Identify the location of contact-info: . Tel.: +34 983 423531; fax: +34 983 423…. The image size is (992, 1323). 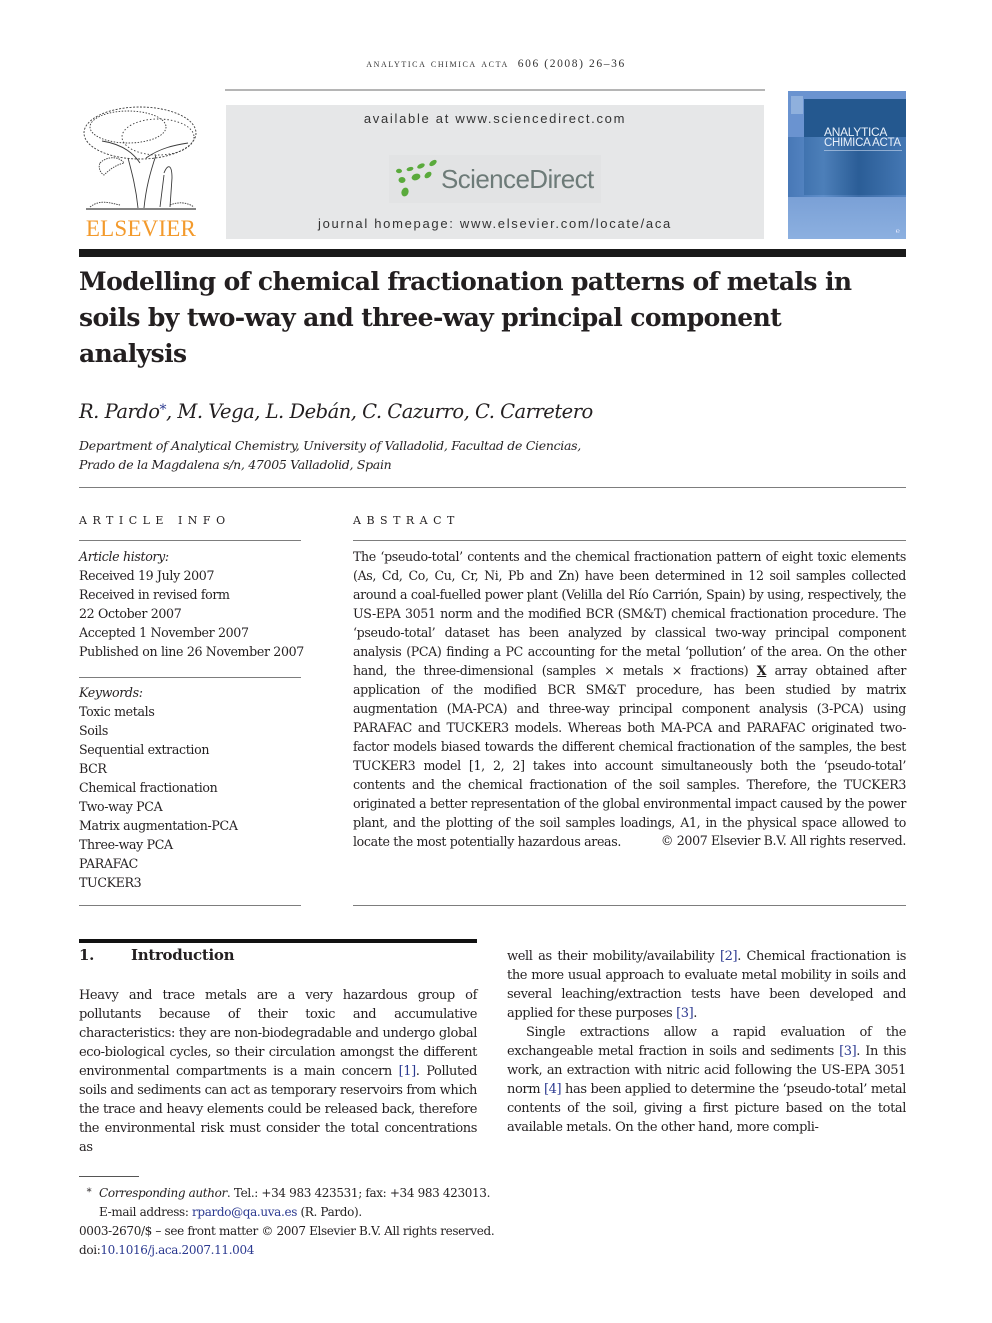
(358, 1193).